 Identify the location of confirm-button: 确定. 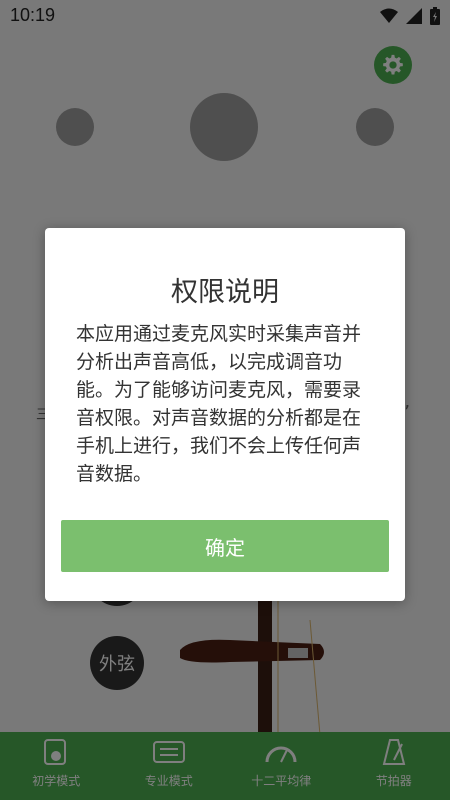
(225, 546).